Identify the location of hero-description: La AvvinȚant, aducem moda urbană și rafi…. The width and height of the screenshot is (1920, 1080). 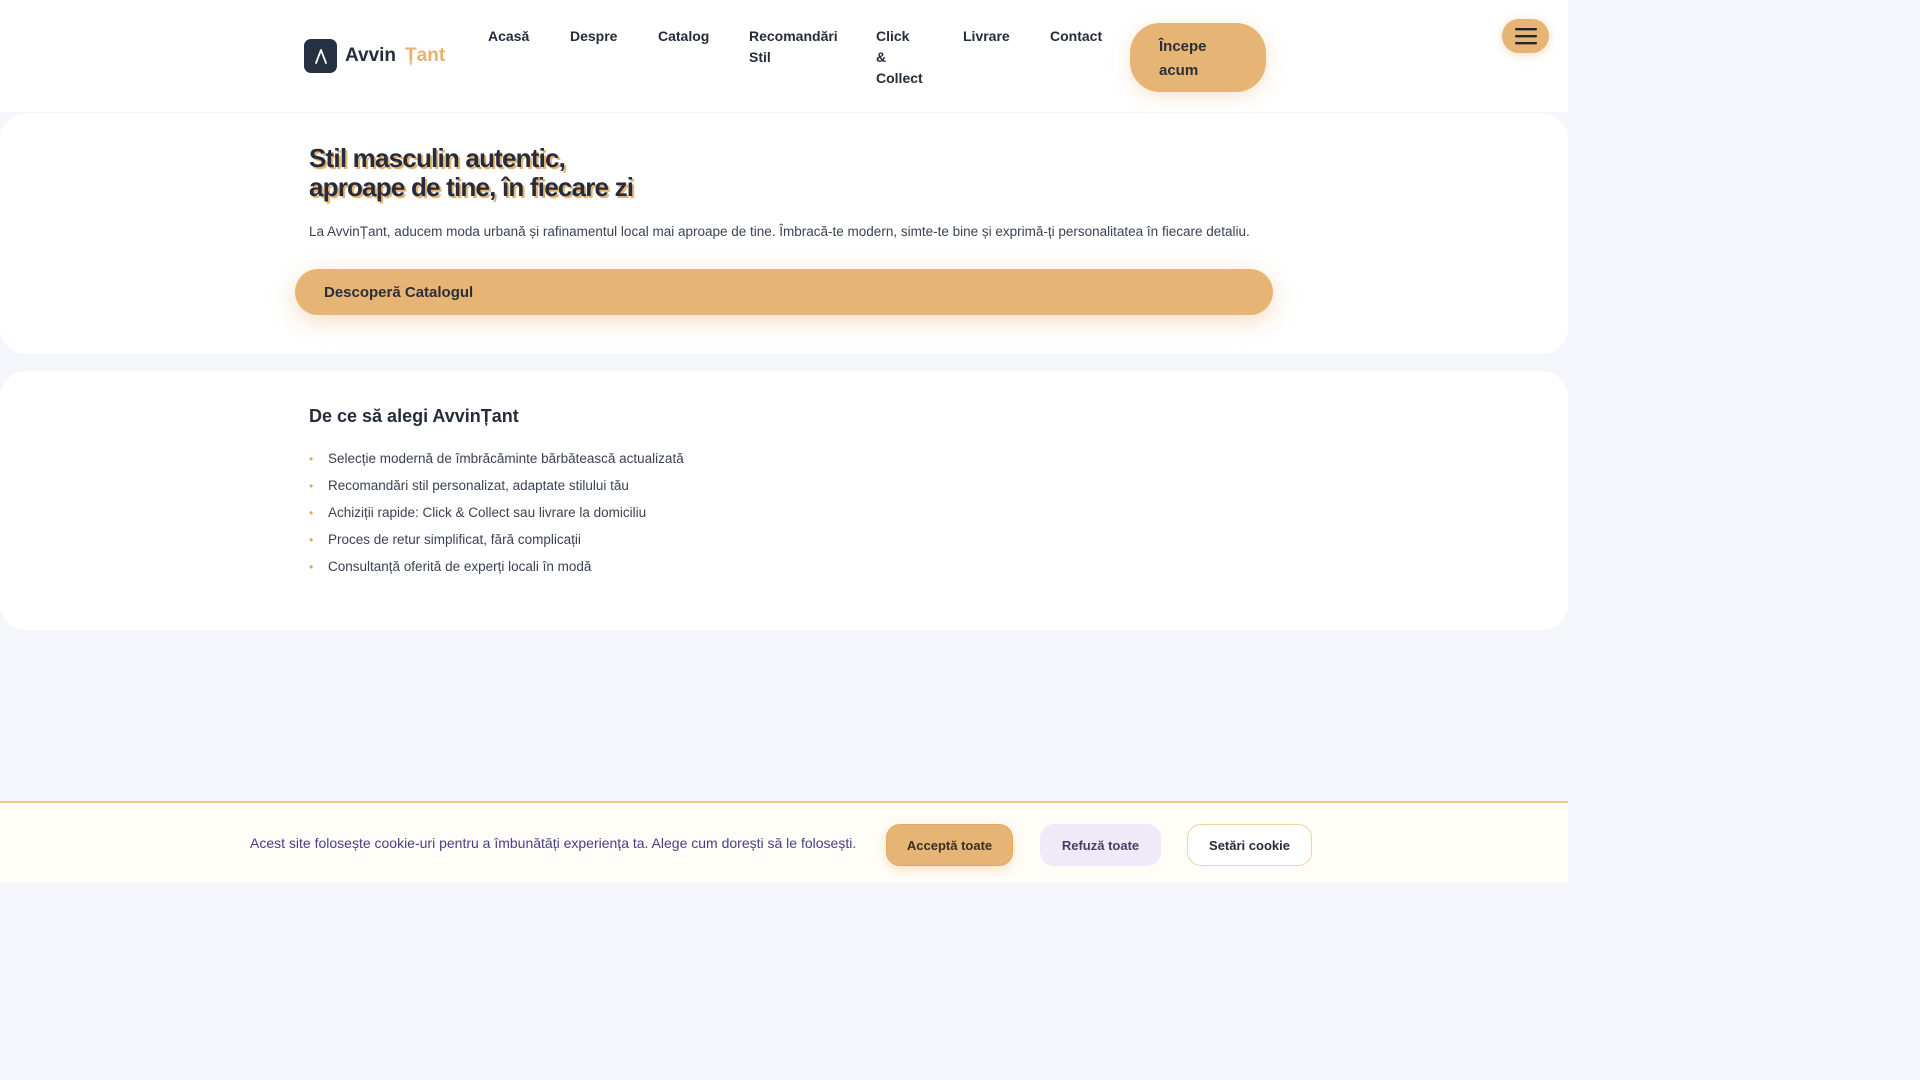
(779, 231).